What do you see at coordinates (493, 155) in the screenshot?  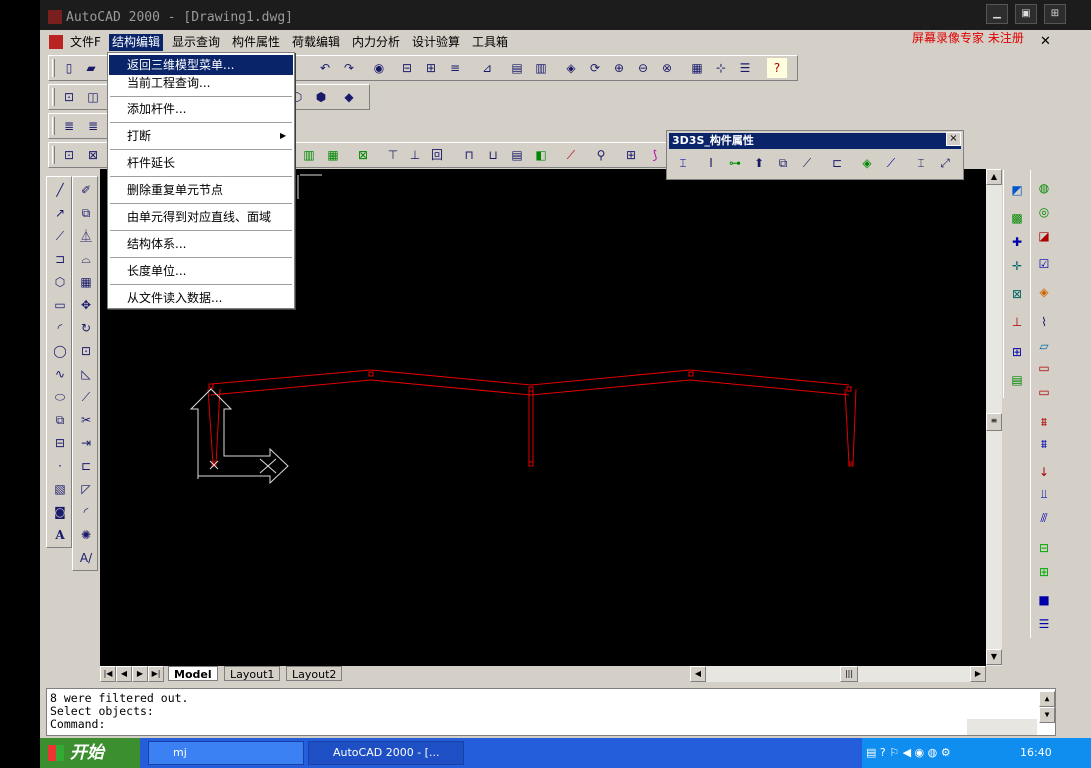 I see `tool-icon: ⊔` at bounding box center [493, 155].